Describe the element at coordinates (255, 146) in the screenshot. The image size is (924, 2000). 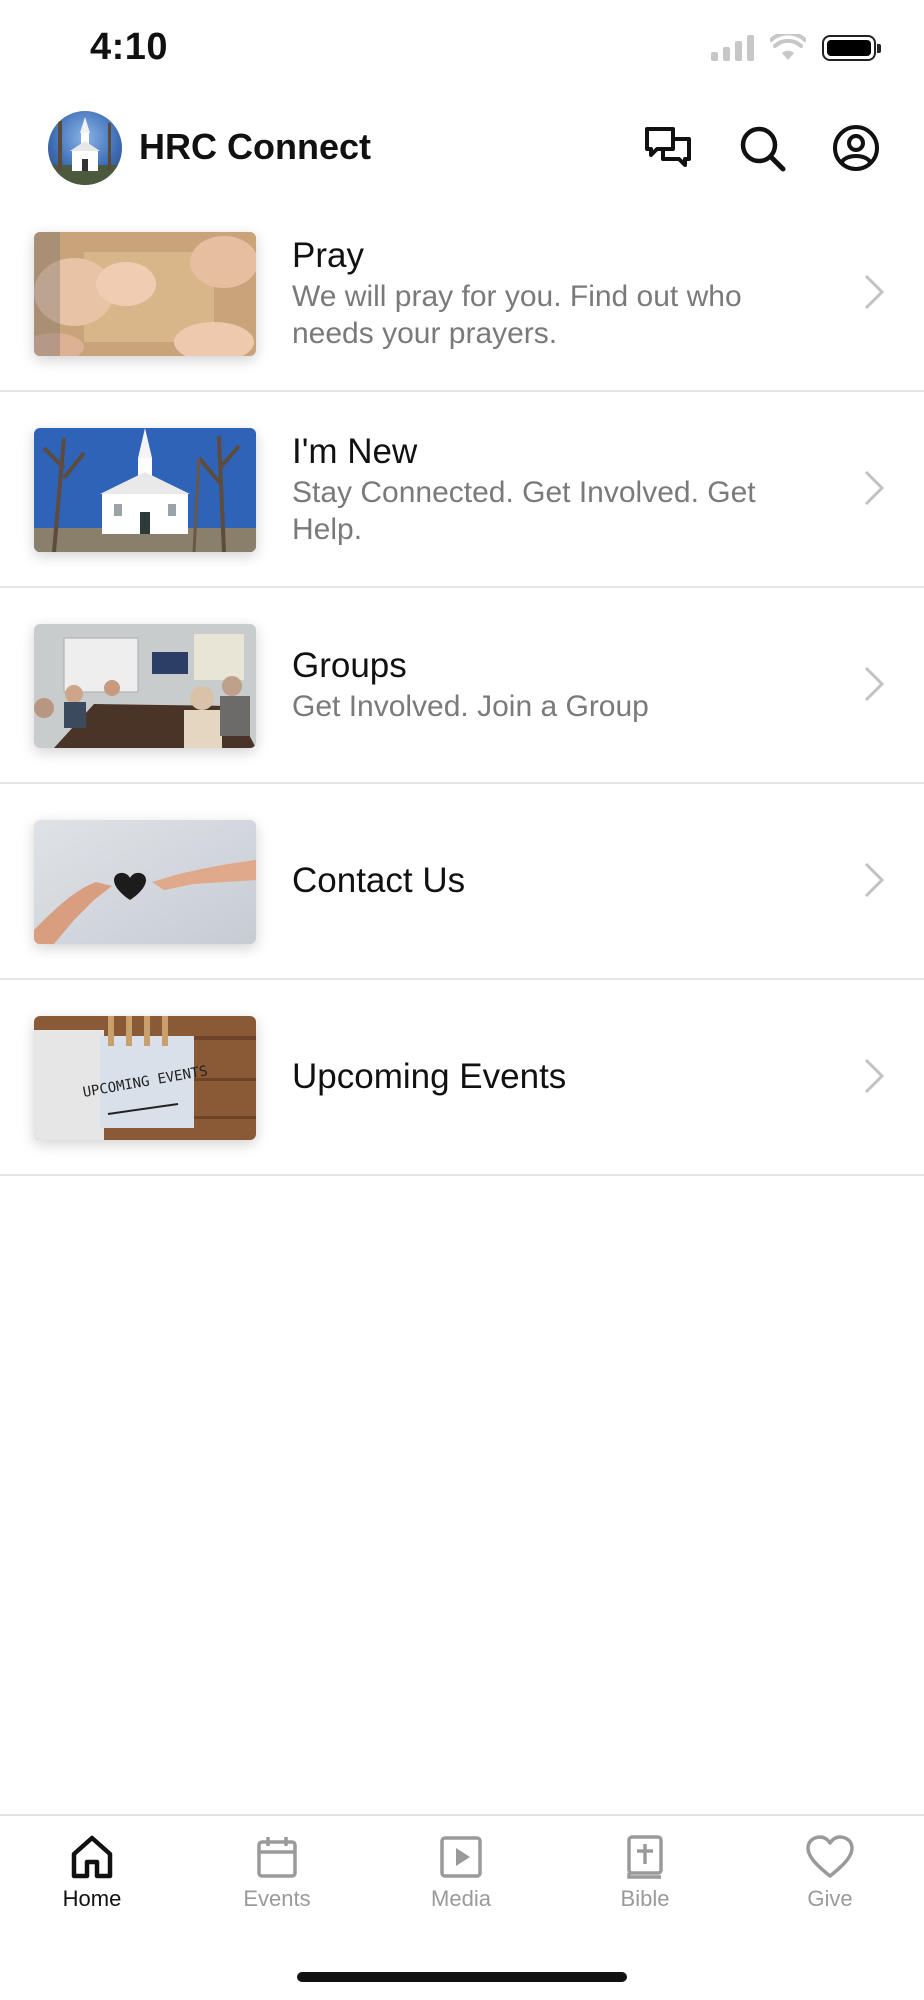
I see `app-title: HRC Connect` at that location.